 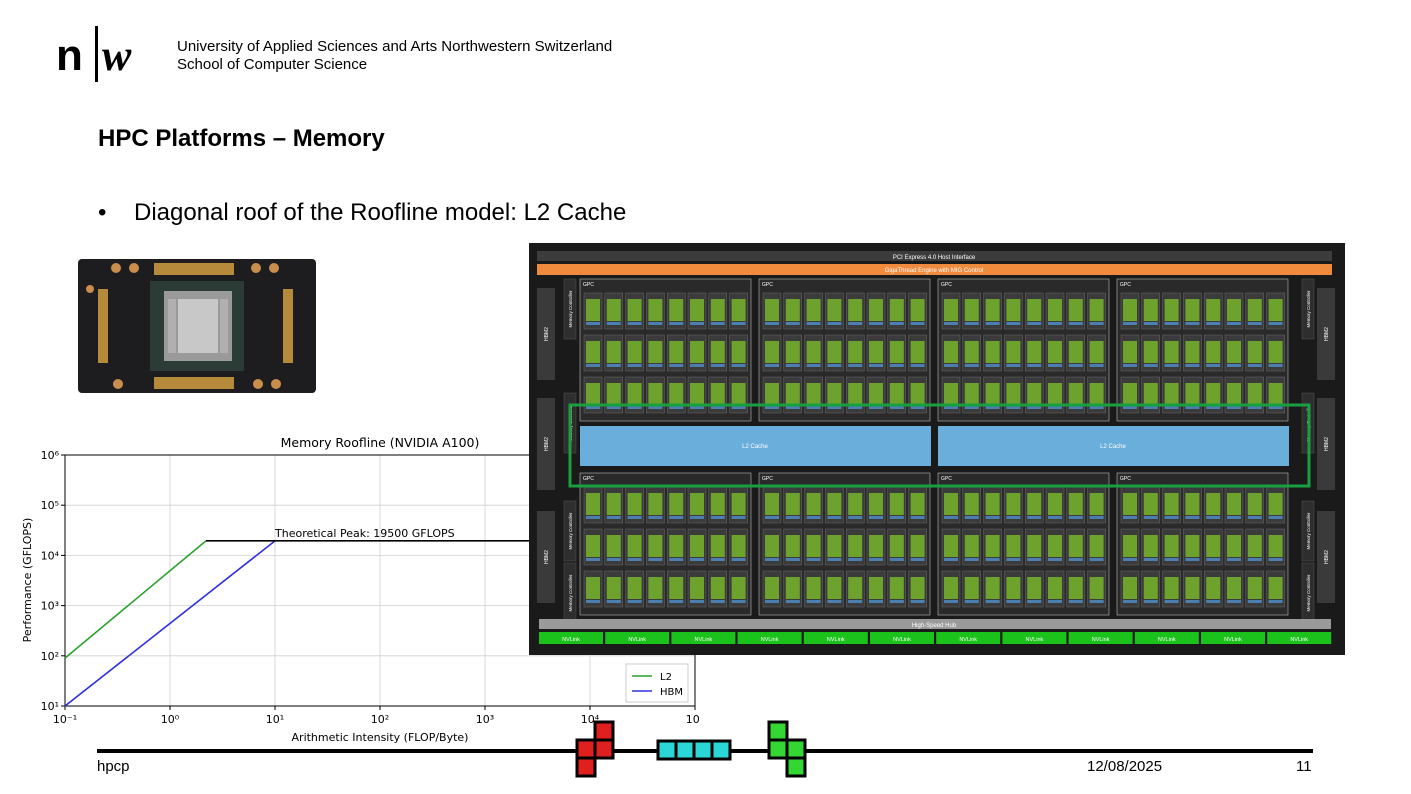 I want to click on gpc-label: GPC, so click(x=767, y=285).